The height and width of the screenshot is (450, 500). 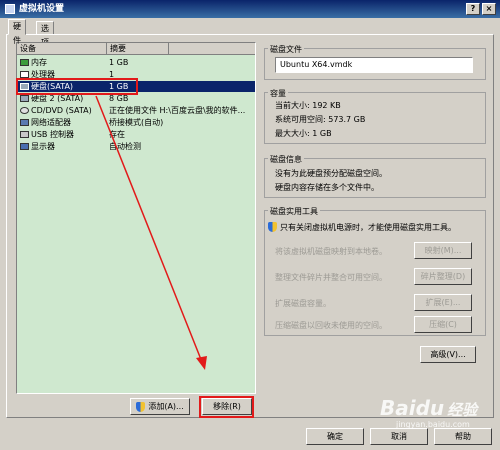 What do you see at coordinates (286, 49) in the screenshot?
I see `disk-file-legend: 磁盘文件` at bounding box center [286, 49].